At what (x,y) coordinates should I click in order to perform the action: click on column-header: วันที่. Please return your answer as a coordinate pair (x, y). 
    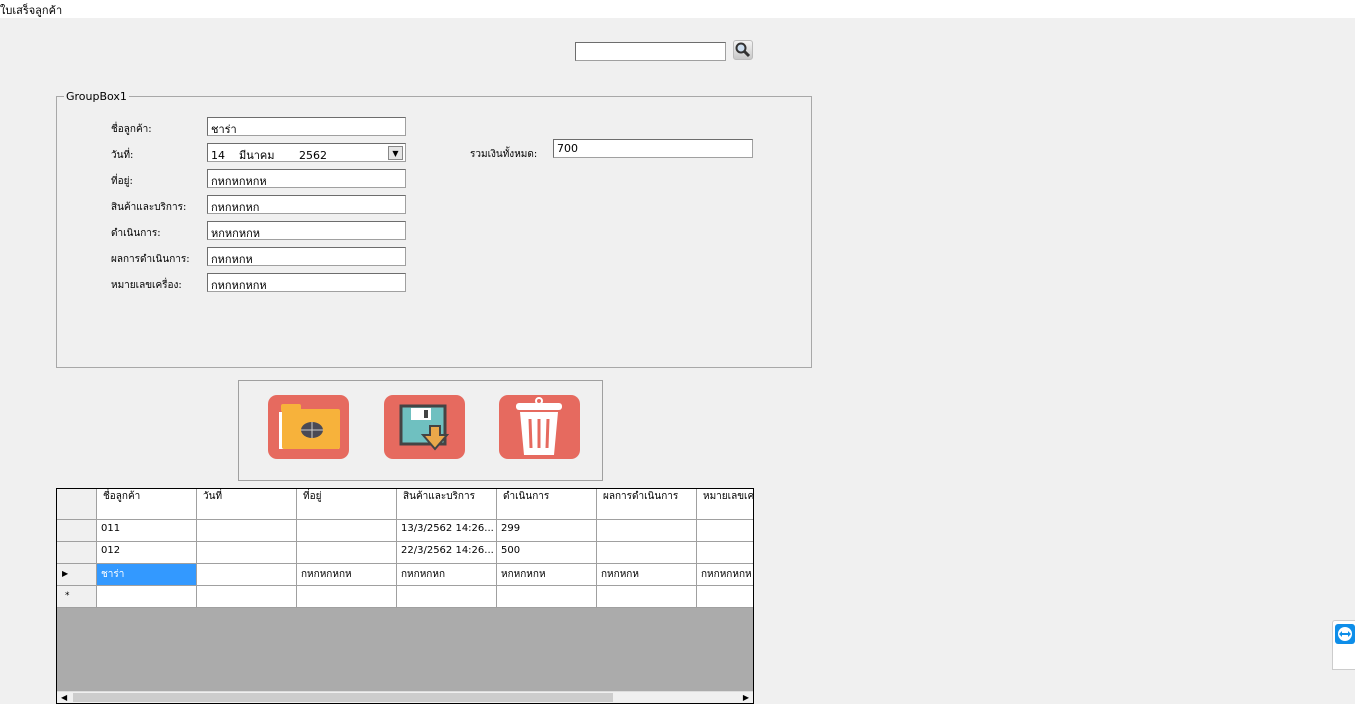
    Looking at the image, I should click on (247, 504).